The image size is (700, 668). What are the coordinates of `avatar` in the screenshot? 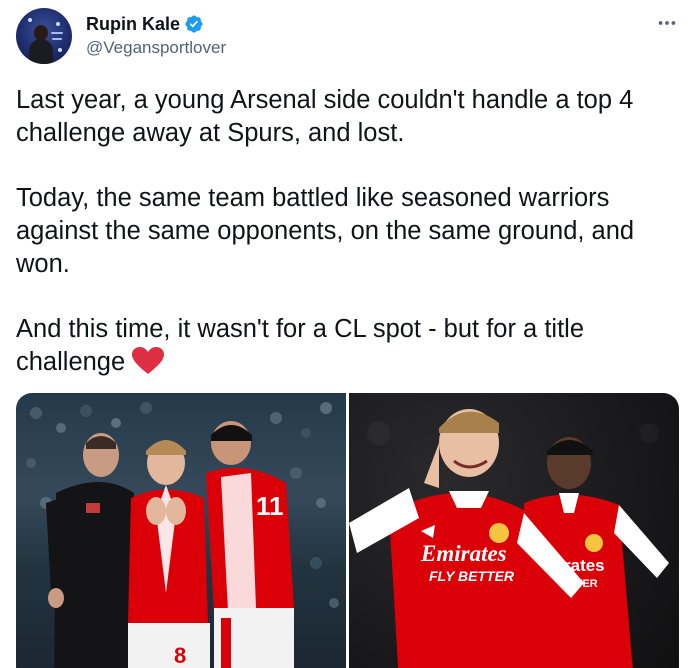 It's located at (44, 36).